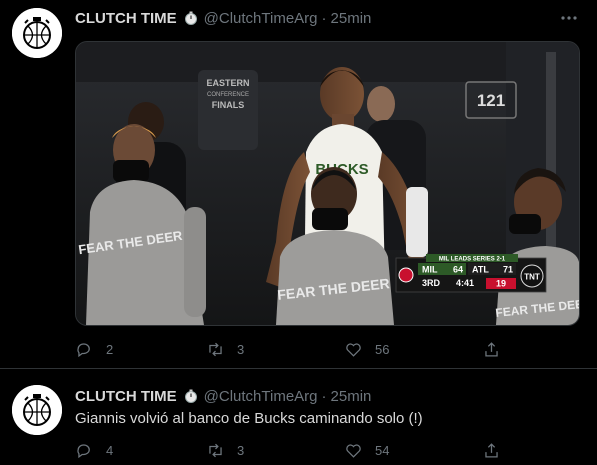  I want to click on action-bar: 2 3 56, so click(290, 349).